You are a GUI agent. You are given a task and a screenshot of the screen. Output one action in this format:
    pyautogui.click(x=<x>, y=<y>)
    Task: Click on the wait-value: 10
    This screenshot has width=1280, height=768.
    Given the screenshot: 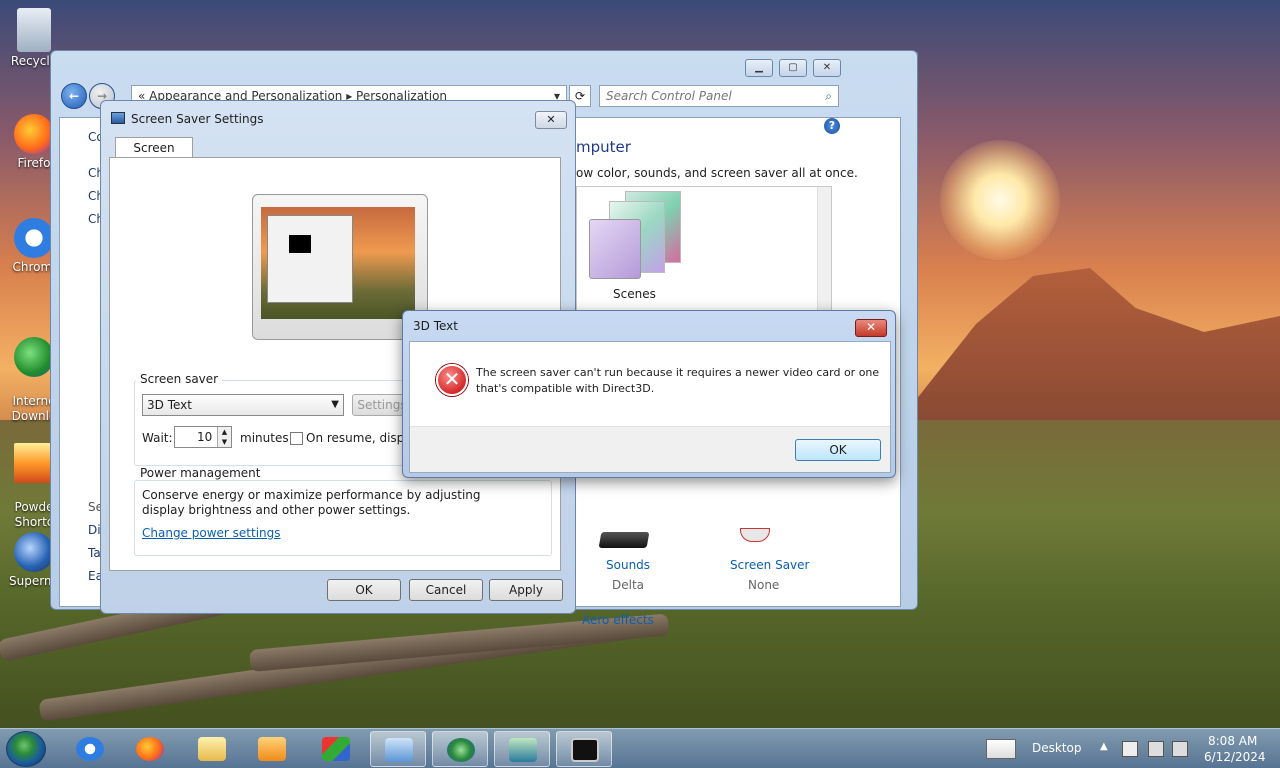 What is the action you would take?
    pyautogui.click(x=204, y=437)
    